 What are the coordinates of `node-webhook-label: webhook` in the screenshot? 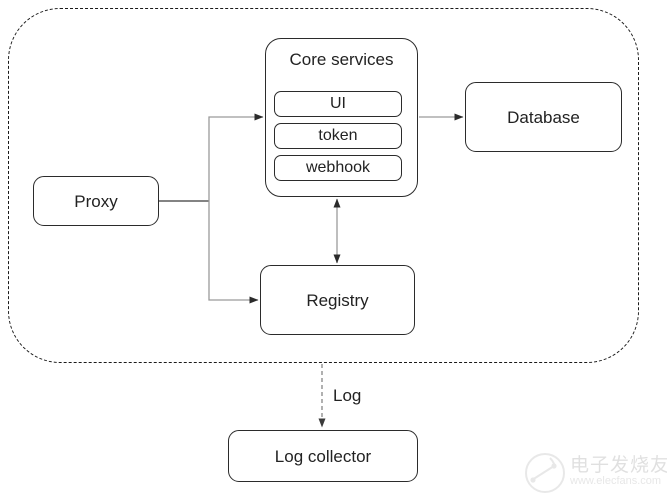 It's located at (338, 167).